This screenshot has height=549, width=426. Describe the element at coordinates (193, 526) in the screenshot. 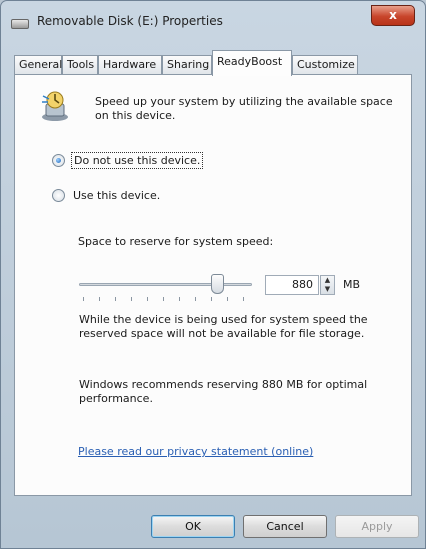

I see `ok-button: OK` at that location.